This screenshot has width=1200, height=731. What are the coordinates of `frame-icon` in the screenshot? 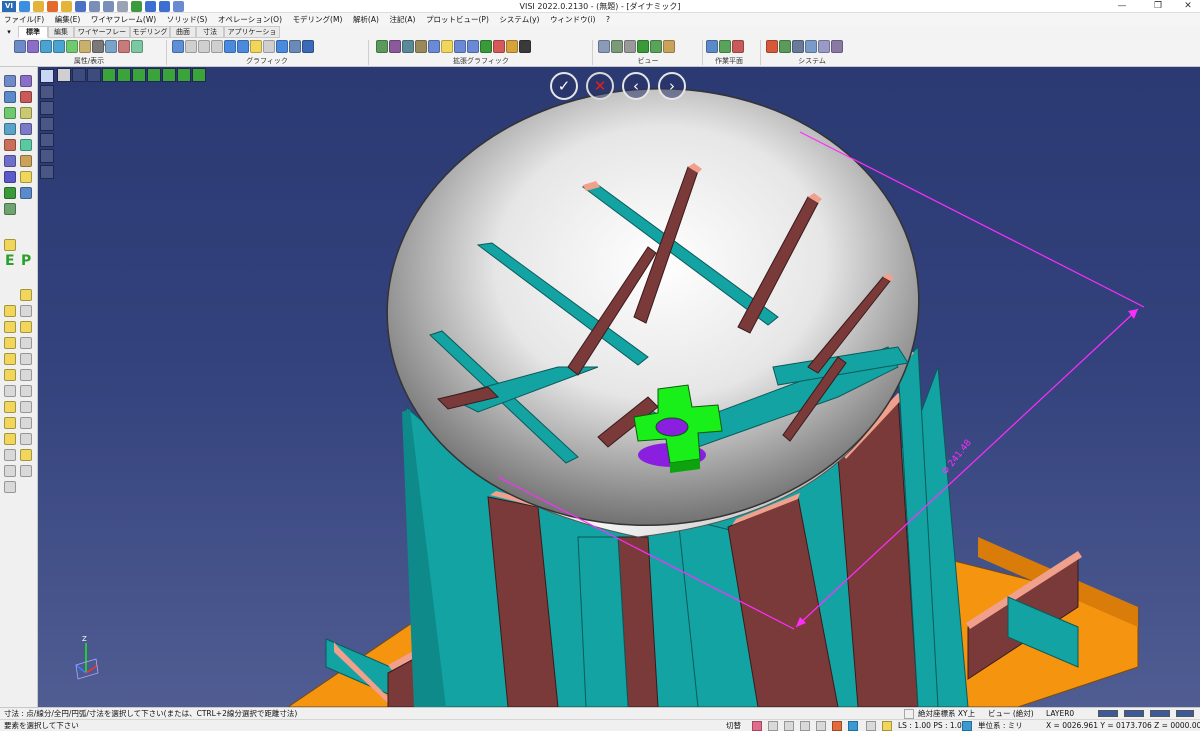 It's located at (10, 407).